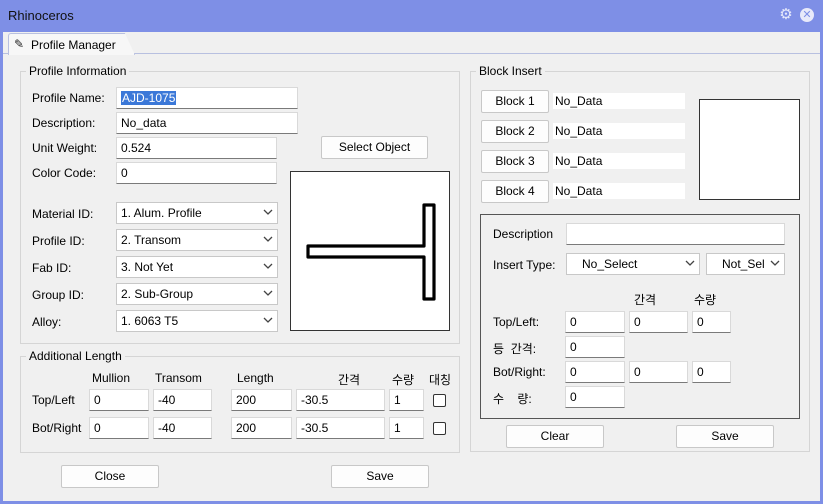 The height and width of the screenshot is (504, 823). Describe the element at coordinates (711, 322) in the screenshot. I see `block-top-left-qty-input: 0` at that location.